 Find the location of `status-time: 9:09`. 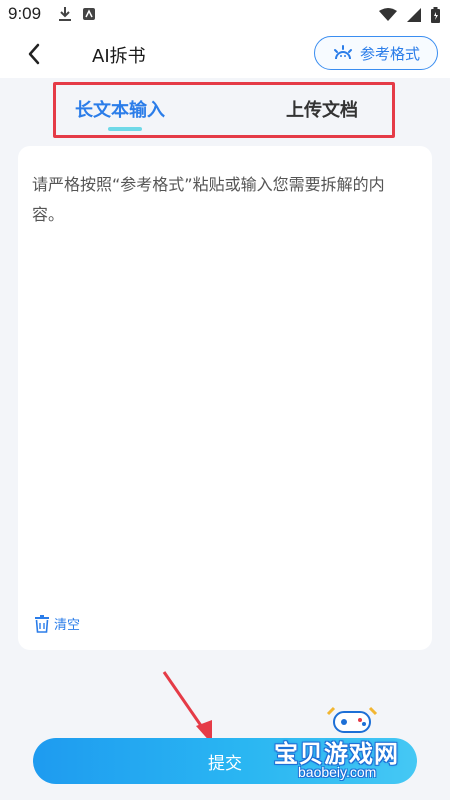

status-time: 9:09 is located at coordinates (25, 13).